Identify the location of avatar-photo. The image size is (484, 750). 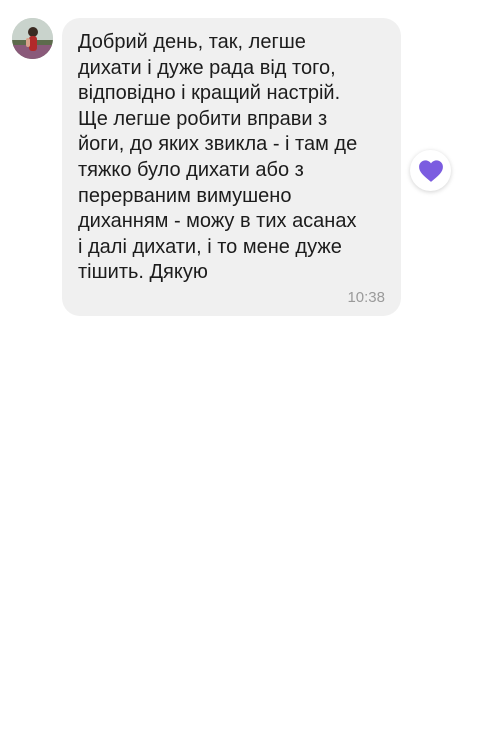
(32, 38).